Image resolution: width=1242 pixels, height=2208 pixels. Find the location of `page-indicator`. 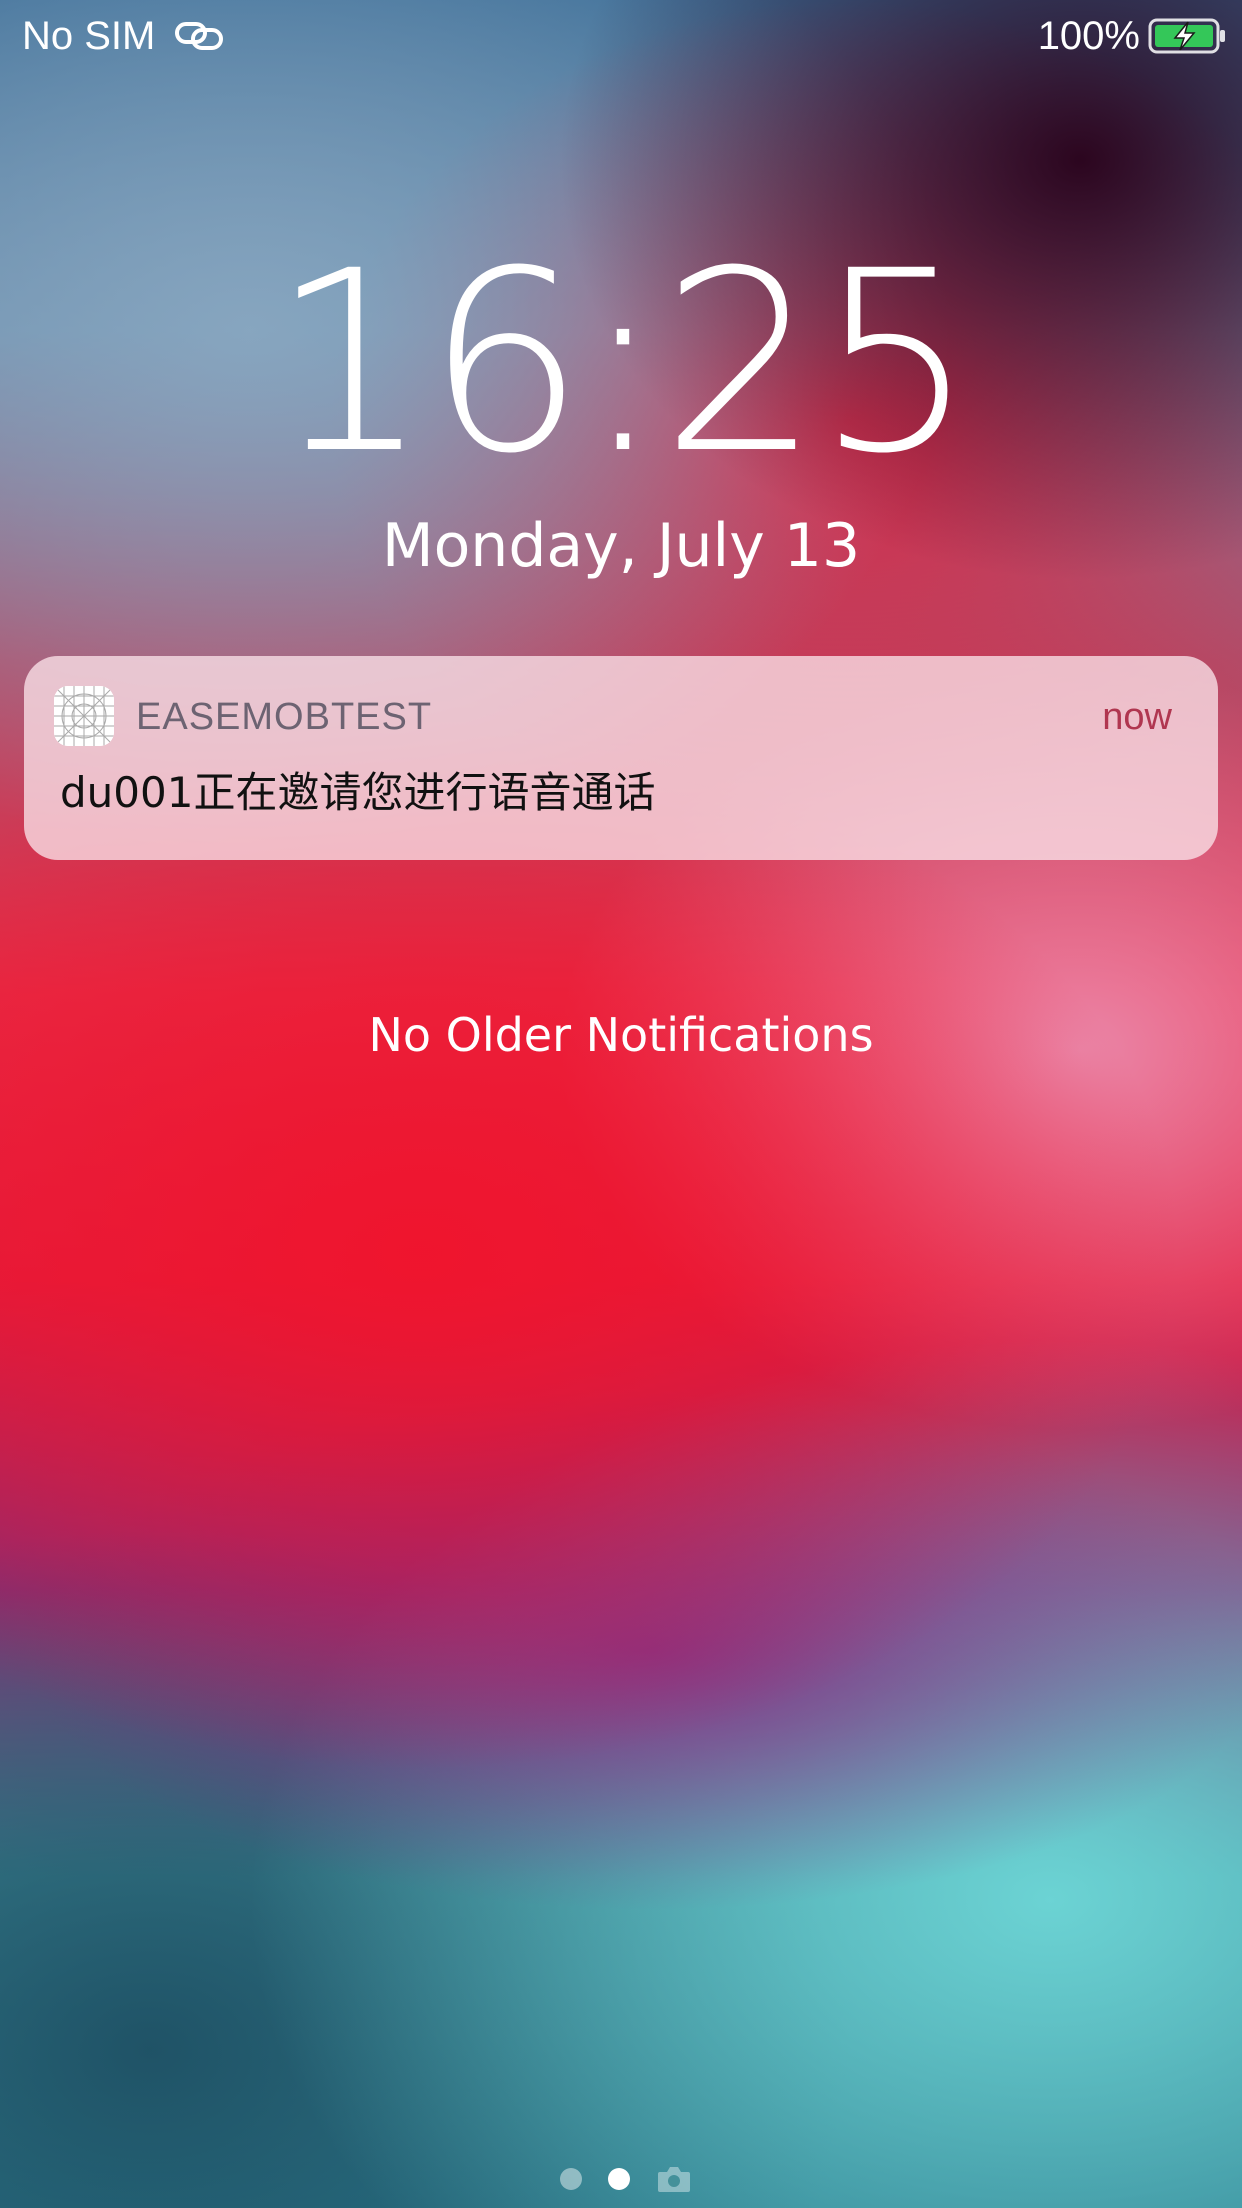

page-indicator is located at coordinates (621, 2179).